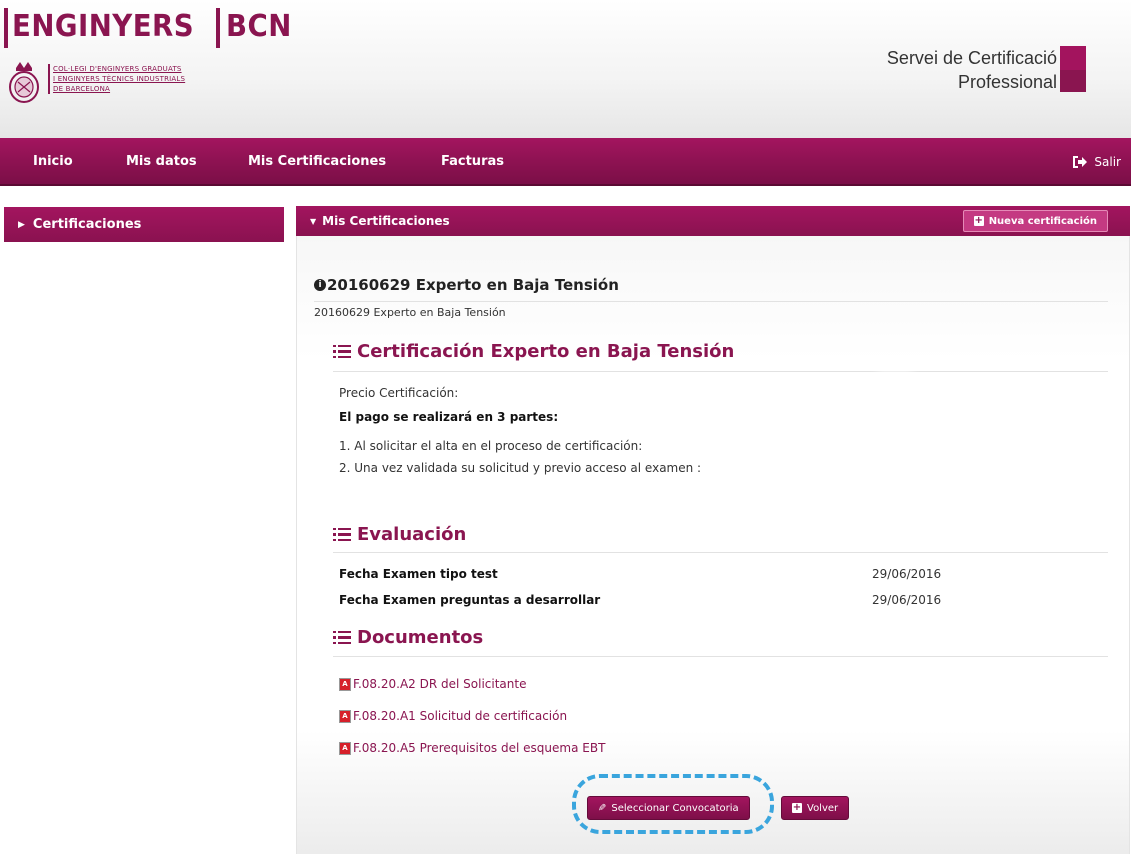  I want to click on back-button: + Volver, so click(815, 808).